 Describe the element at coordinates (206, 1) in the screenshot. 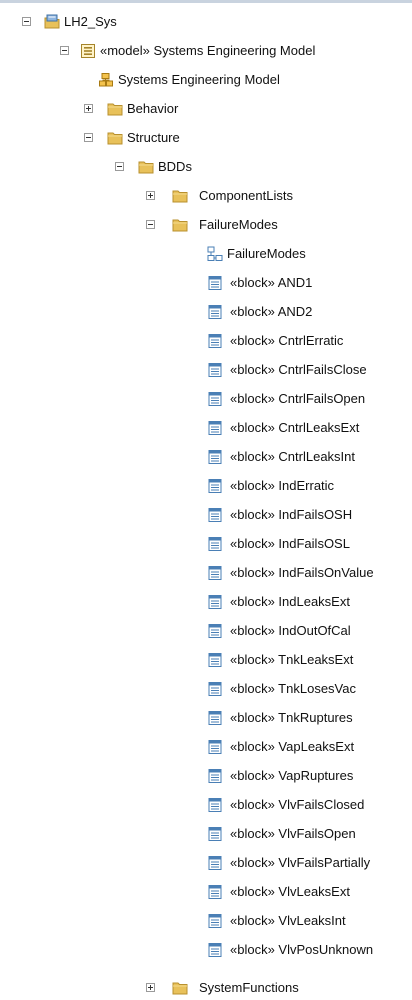

I see `top-border` at that location.